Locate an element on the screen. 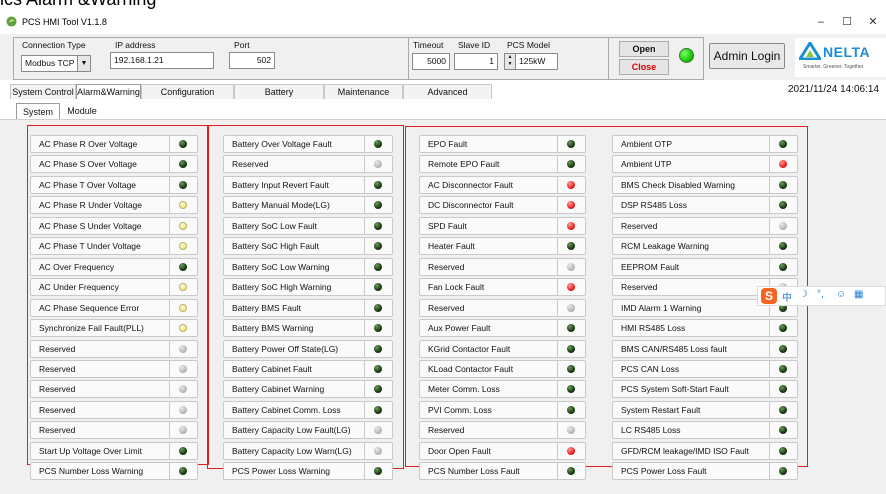 This screenshot has width=886, height=494. timeout-input: 5000 is located at coordinates (431, 61).